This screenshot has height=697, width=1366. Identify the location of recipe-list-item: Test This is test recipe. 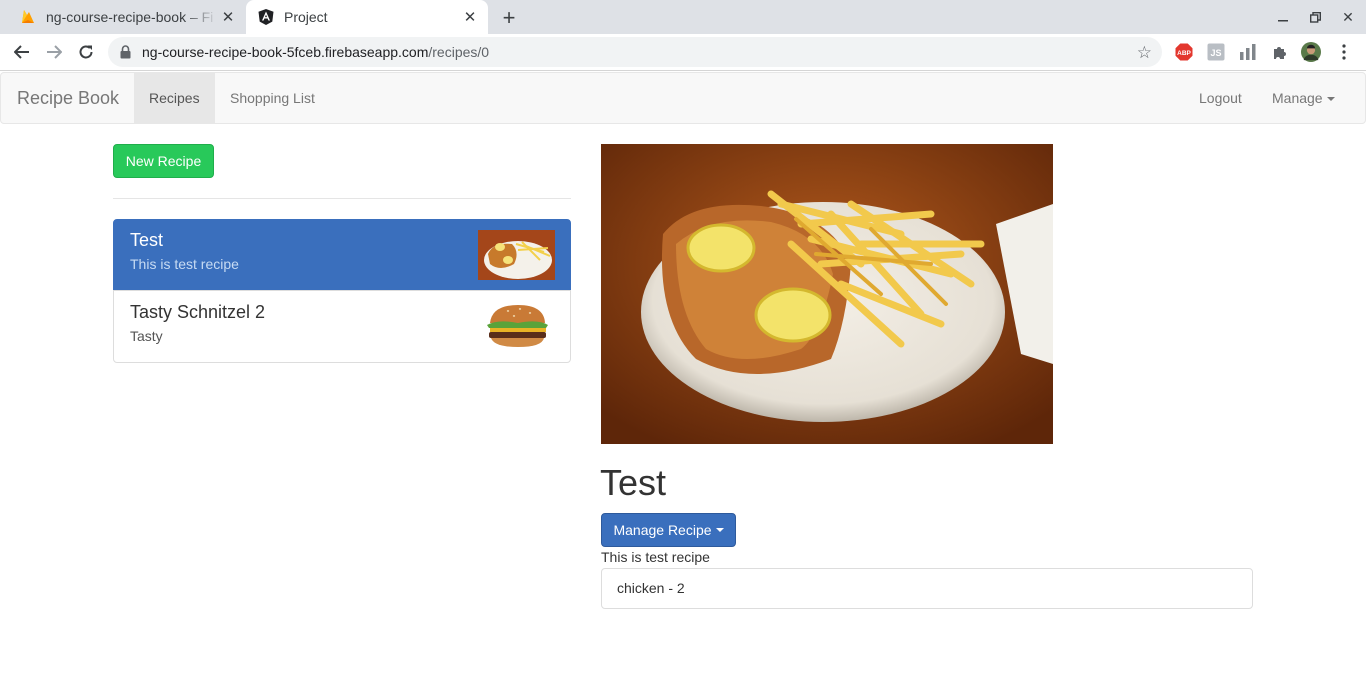
(342, 255).